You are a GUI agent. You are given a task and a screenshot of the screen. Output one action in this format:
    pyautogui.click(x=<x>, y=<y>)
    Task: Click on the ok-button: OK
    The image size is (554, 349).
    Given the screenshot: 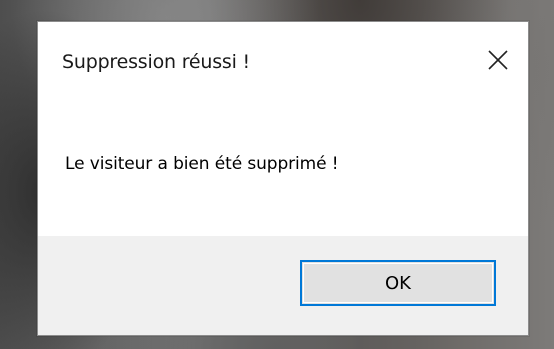 What is the action you would take?
    pyautogui.click(x=398, y=283)
    